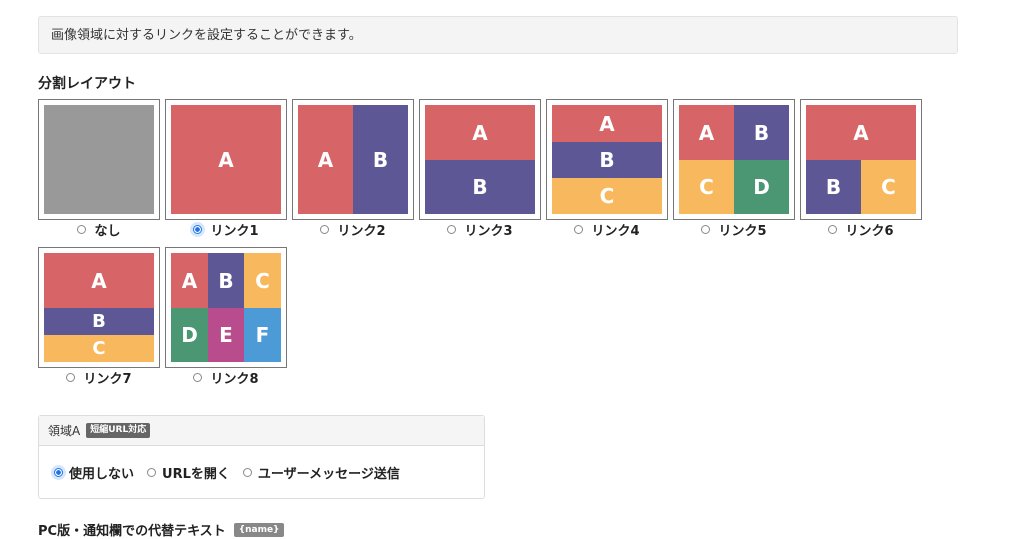 The width and height of the screenshot is (1024, 539). What do you see at coordinates (869, 231) in the screenshot?
I see `layout-option-label: リンク6` at bounding box center [869, 231].